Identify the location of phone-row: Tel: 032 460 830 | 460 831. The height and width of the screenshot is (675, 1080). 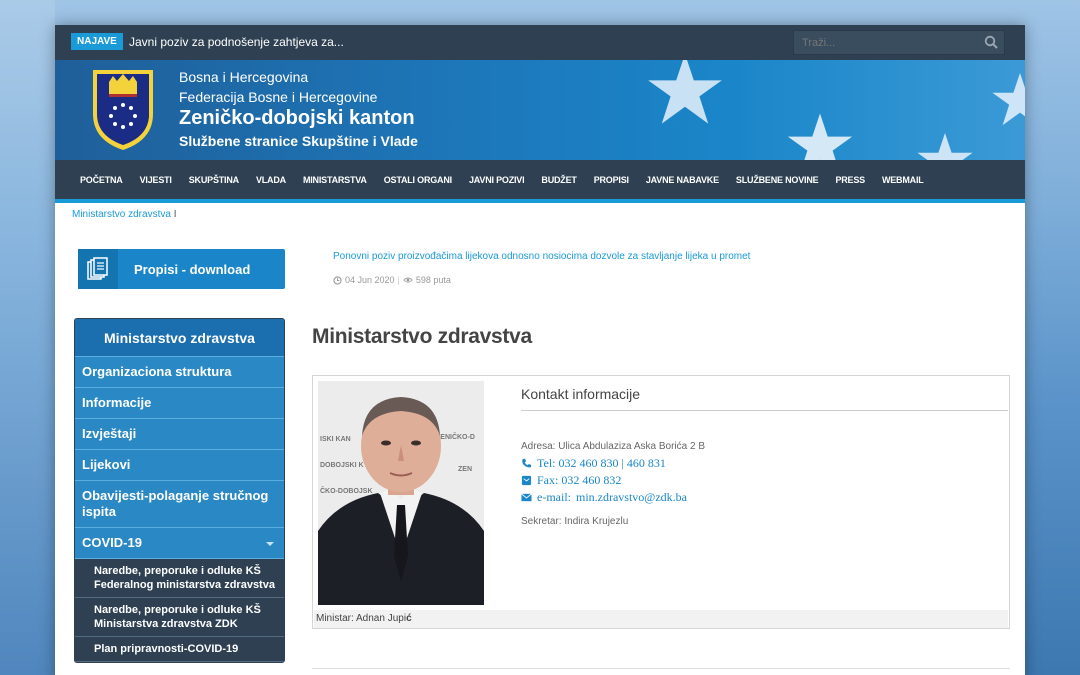
(593, 463).